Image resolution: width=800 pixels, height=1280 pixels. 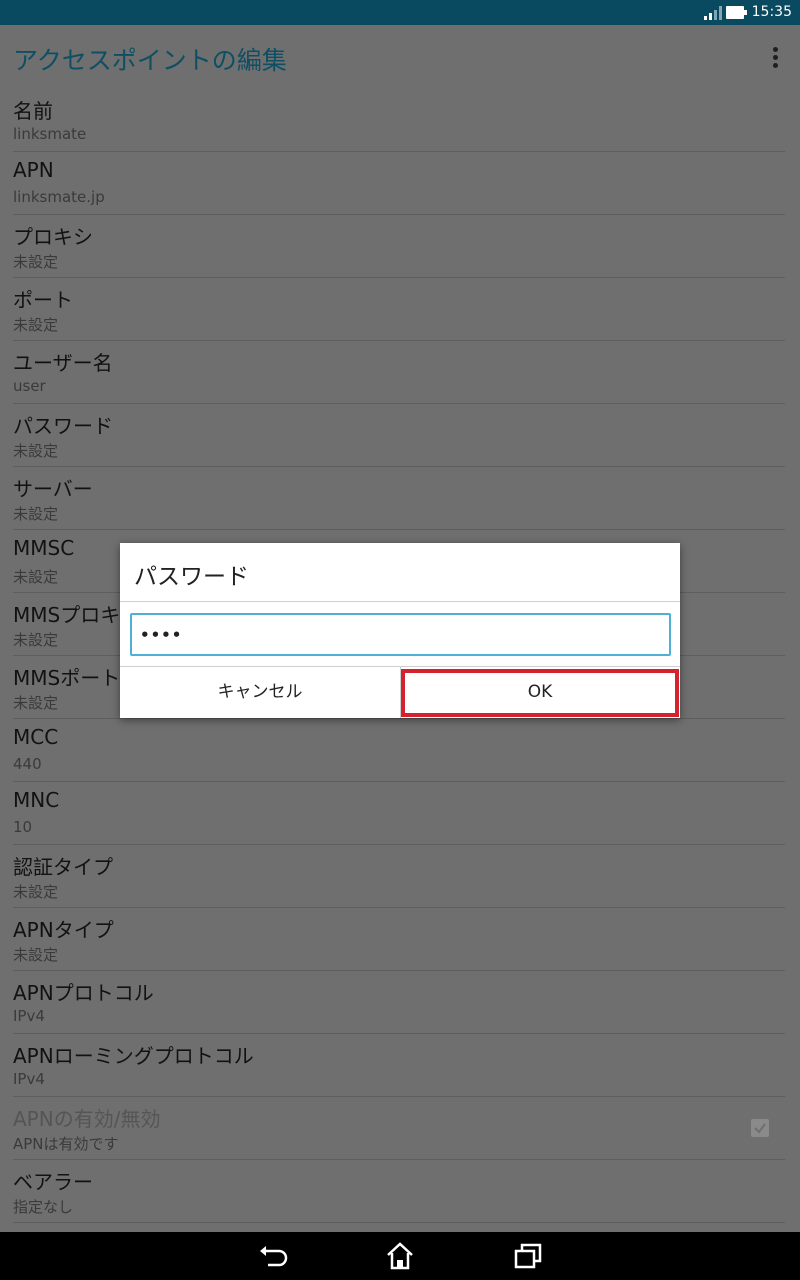 What do you see at coordinates (33, 111) in the screenshot?
I see `item-title: 名前` at bounding box center [33, 111].